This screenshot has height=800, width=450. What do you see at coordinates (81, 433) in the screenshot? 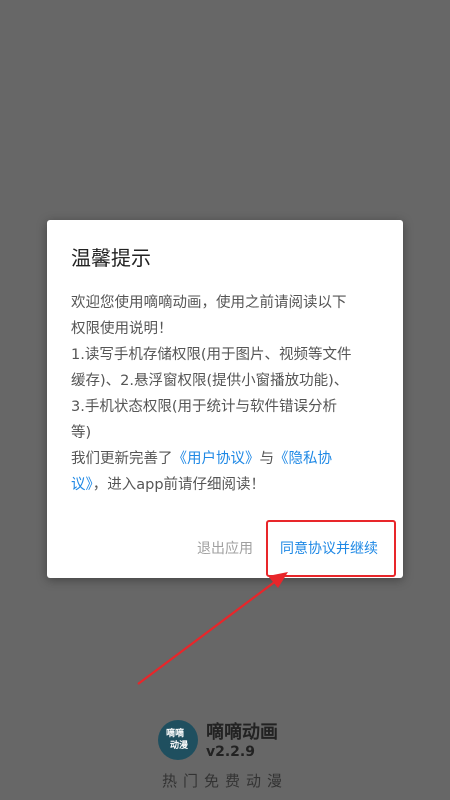
I see `body-line: 等)` at bounding box center [81, 433].